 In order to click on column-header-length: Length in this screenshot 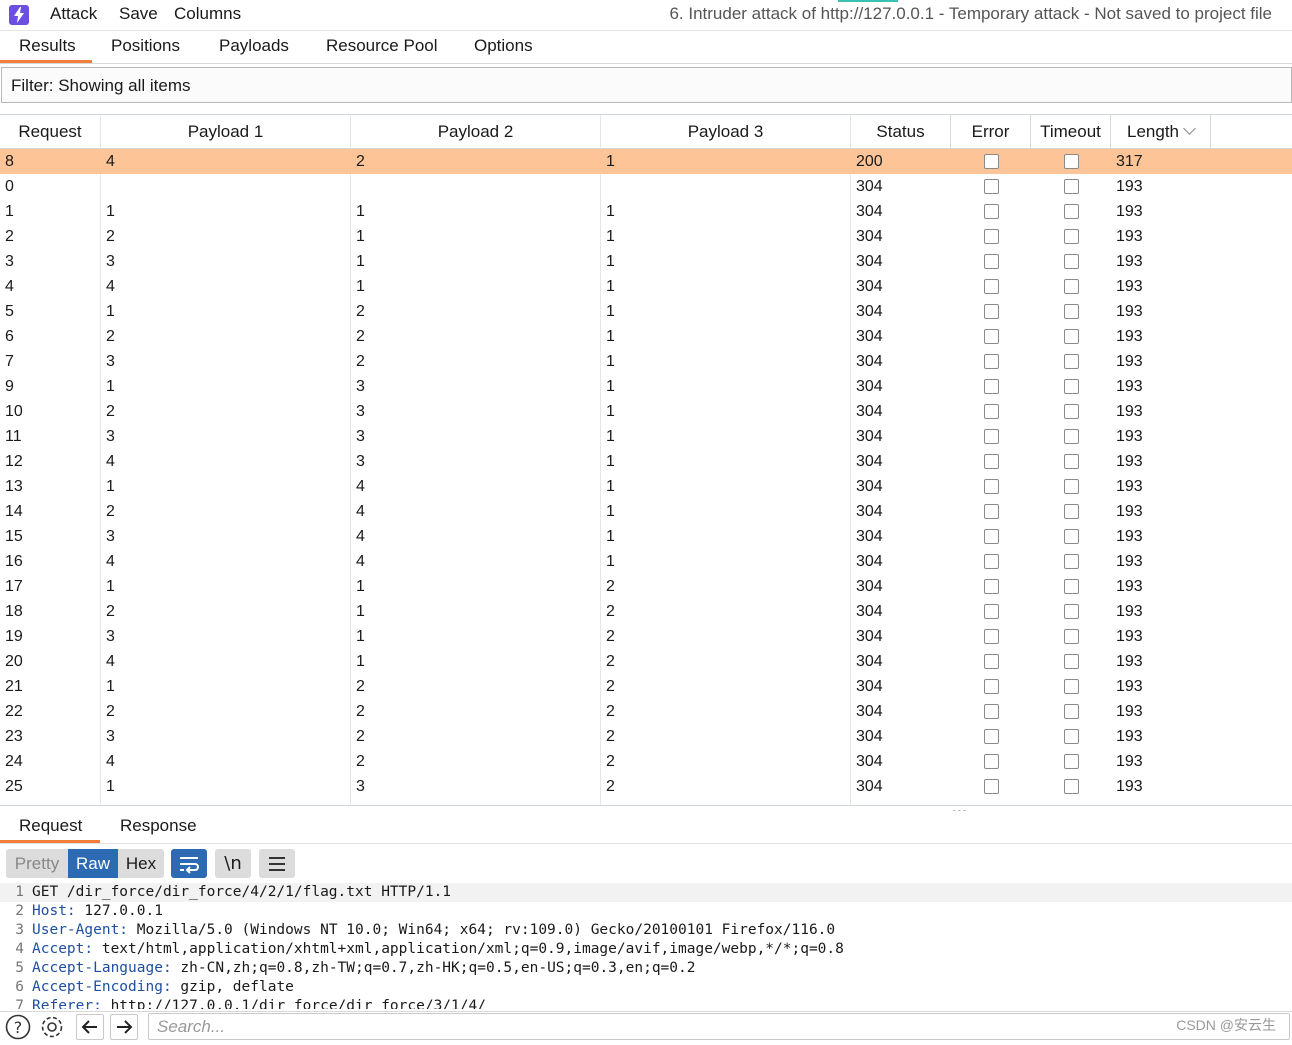, I will do `click(1161, 131)`.